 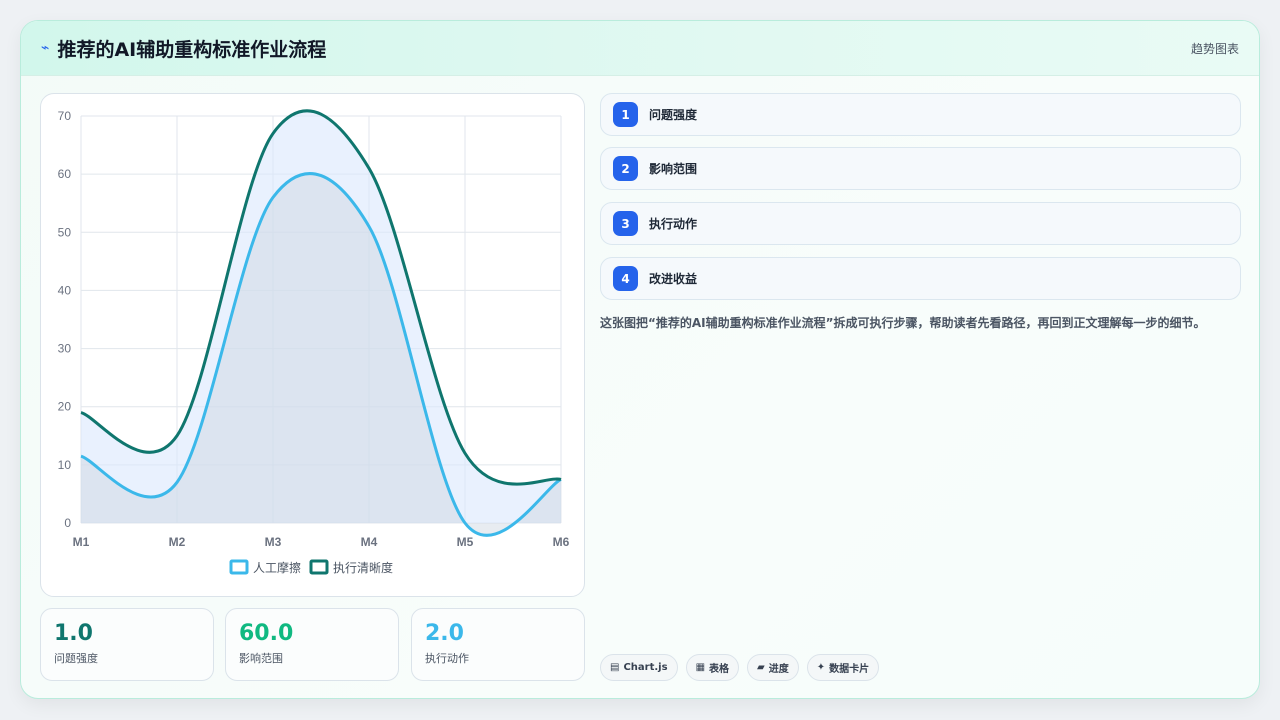 I want to click on chip-data-card: ✦ 数据卡片, so click(x=843, y=667).